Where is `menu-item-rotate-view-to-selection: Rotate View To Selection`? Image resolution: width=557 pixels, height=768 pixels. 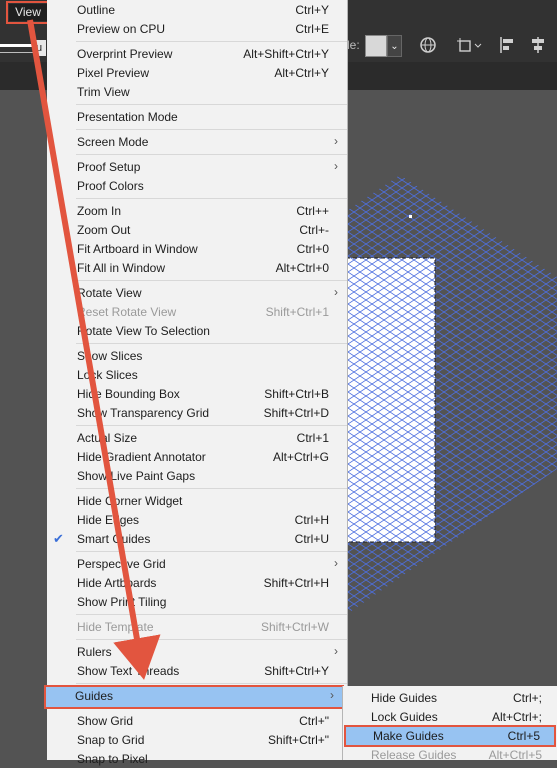 menu-item-rotate-view-to-selection: Rotate View To Selection is located at coordinates (197, 330).